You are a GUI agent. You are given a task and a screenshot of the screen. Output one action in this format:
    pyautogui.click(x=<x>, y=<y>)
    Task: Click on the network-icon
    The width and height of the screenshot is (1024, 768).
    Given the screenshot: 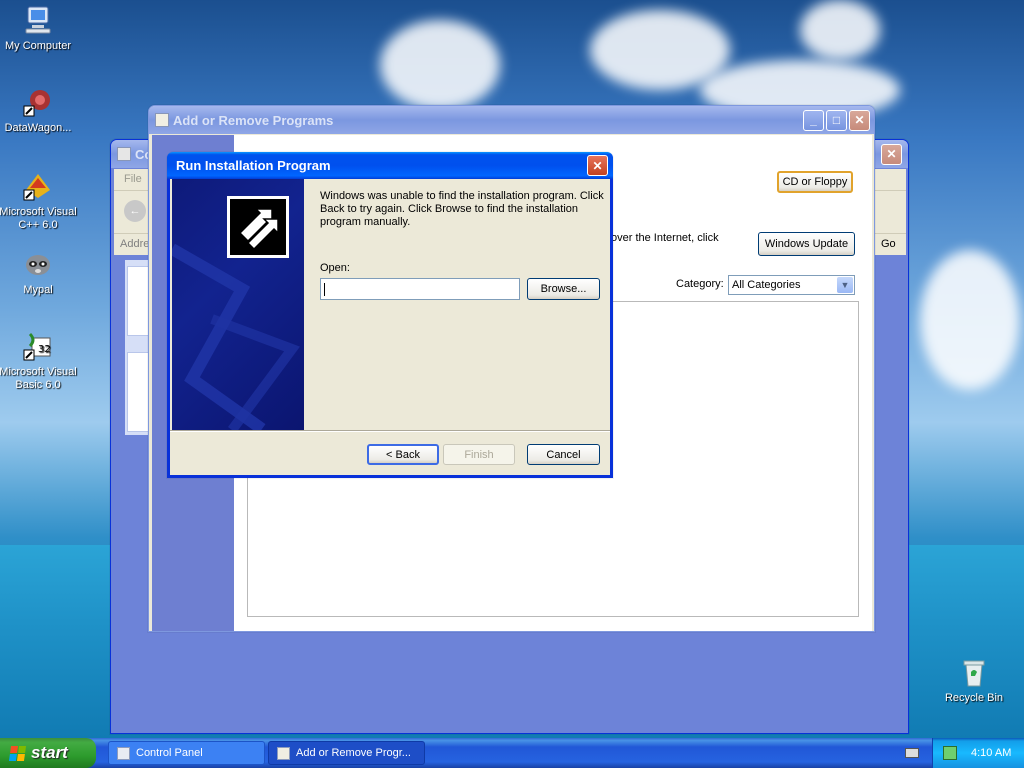 What is the action you would take?
    pyautogui.click(x=950, y=753)
    